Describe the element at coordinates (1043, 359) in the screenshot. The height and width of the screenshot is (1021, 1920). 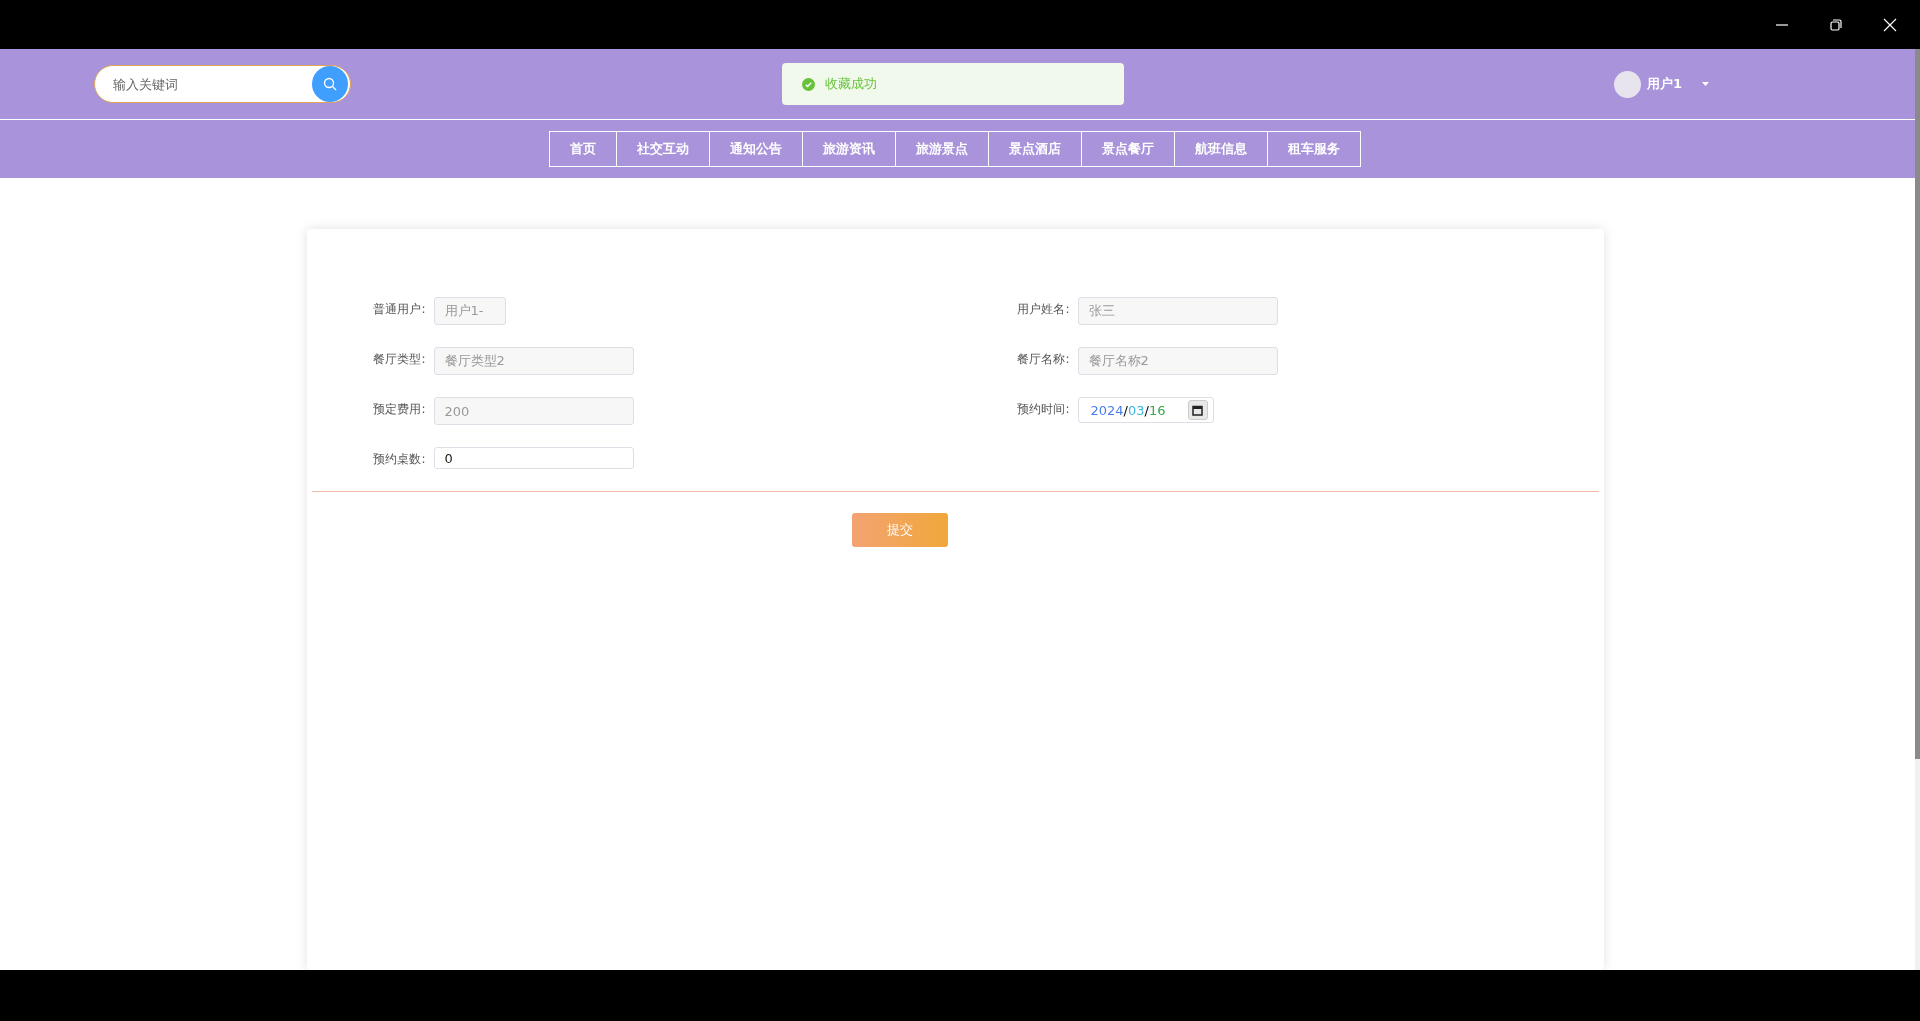
I see `field-label: 餐厅名称:` at that location.